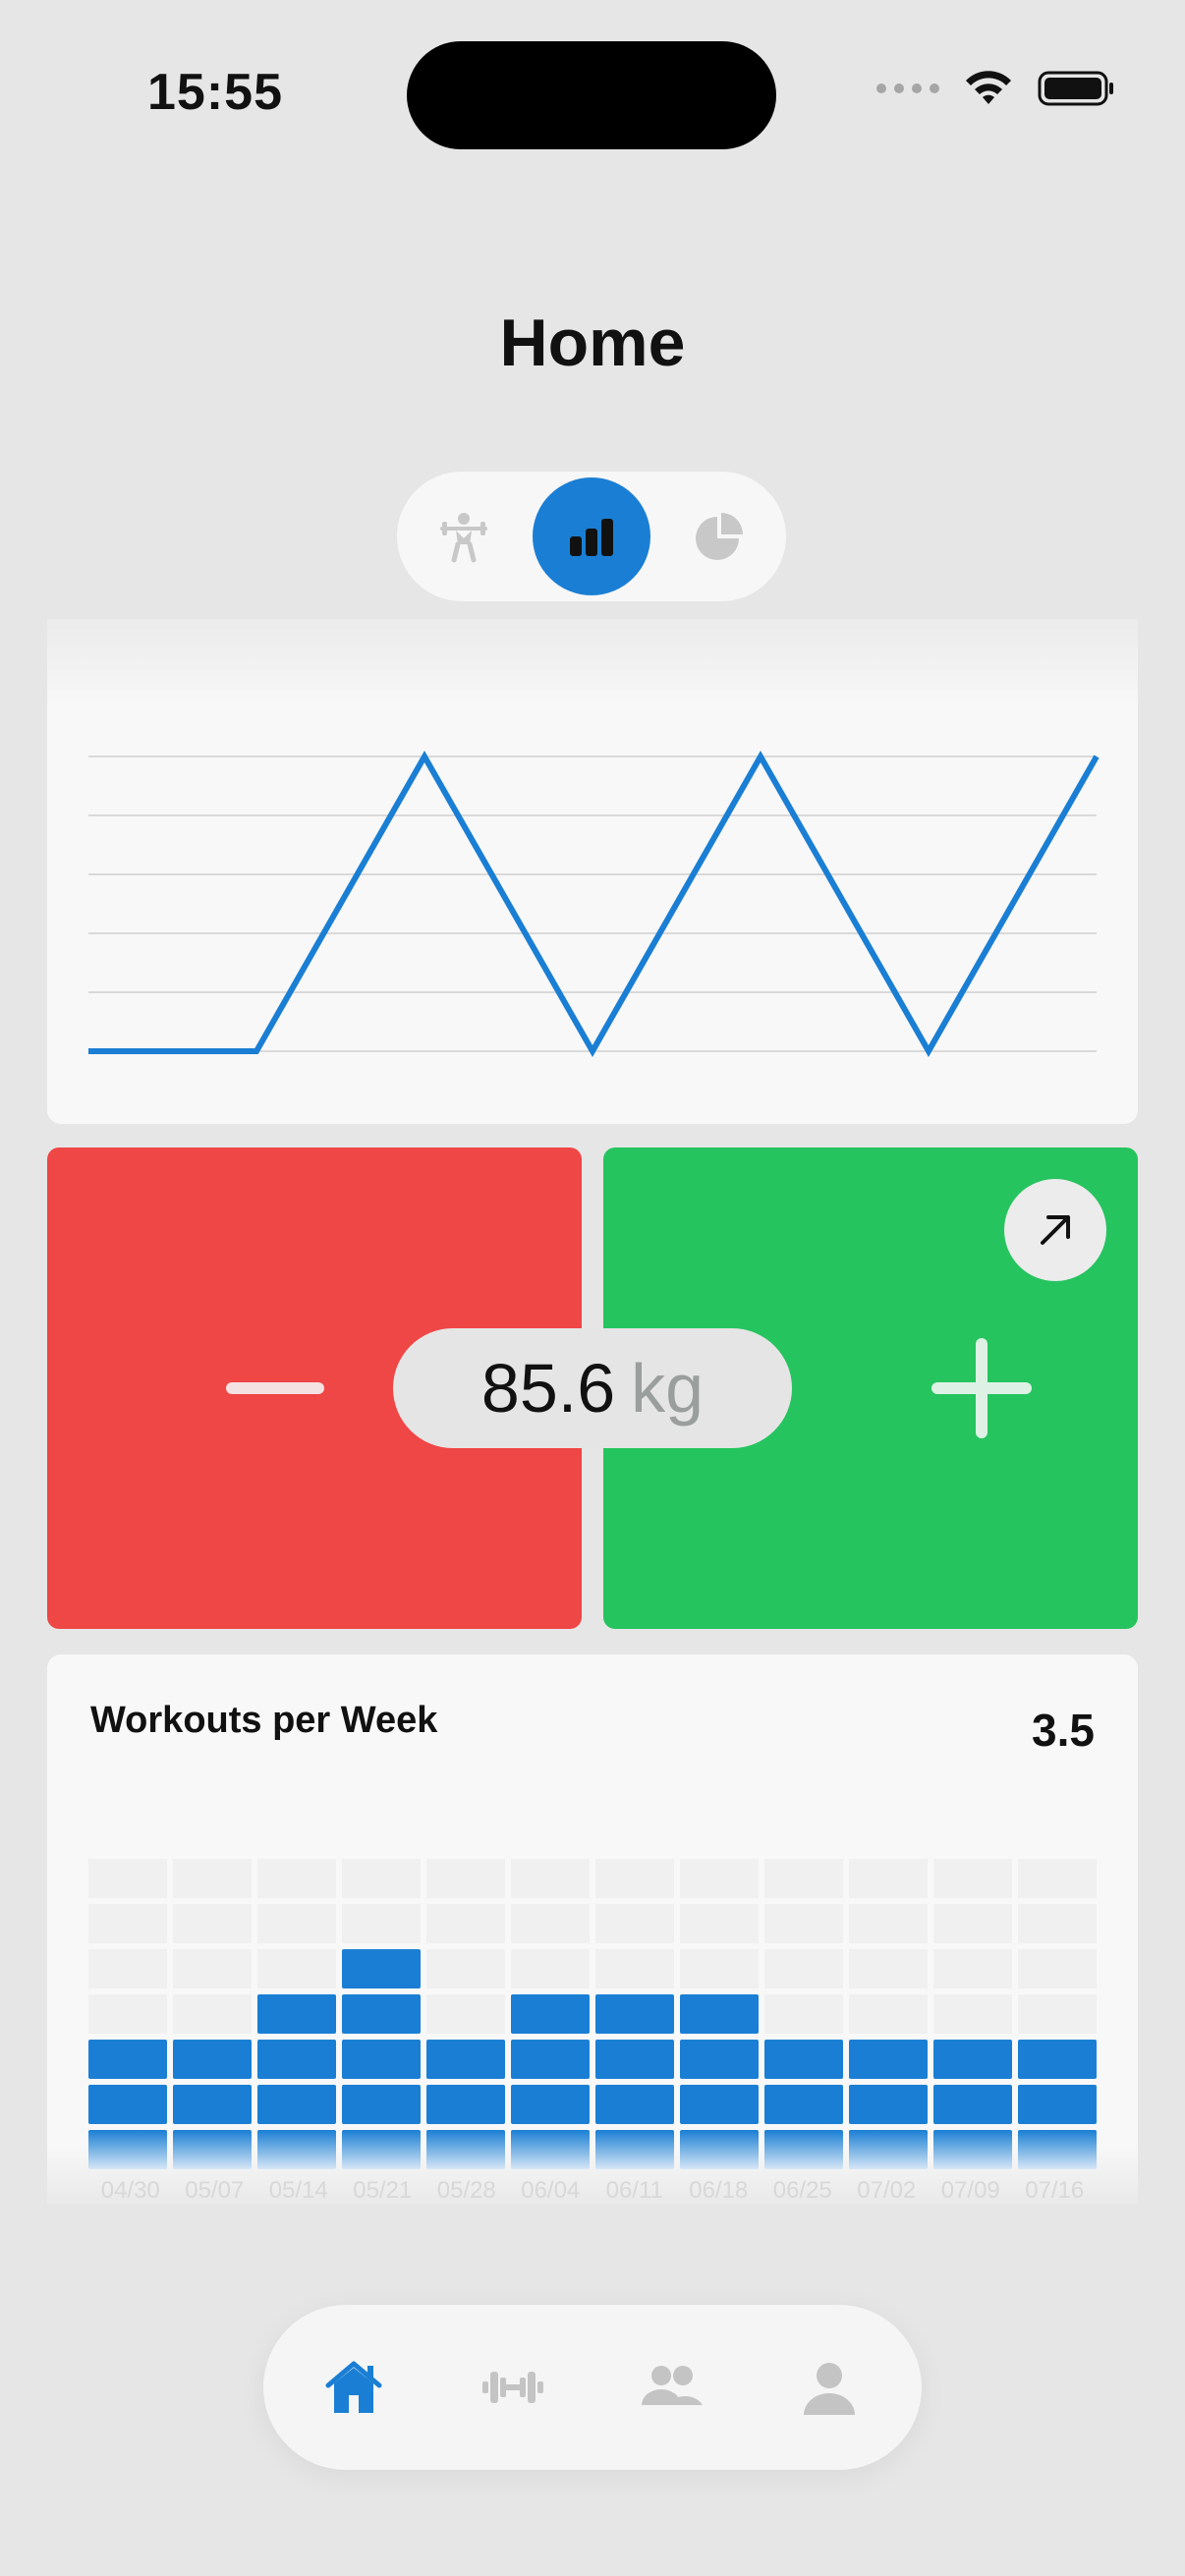  What do you see at coordinates (264, 1720) in the screenshot?
I see `workouts-title: Workouts per Week` at bounding box center [264, 1720].